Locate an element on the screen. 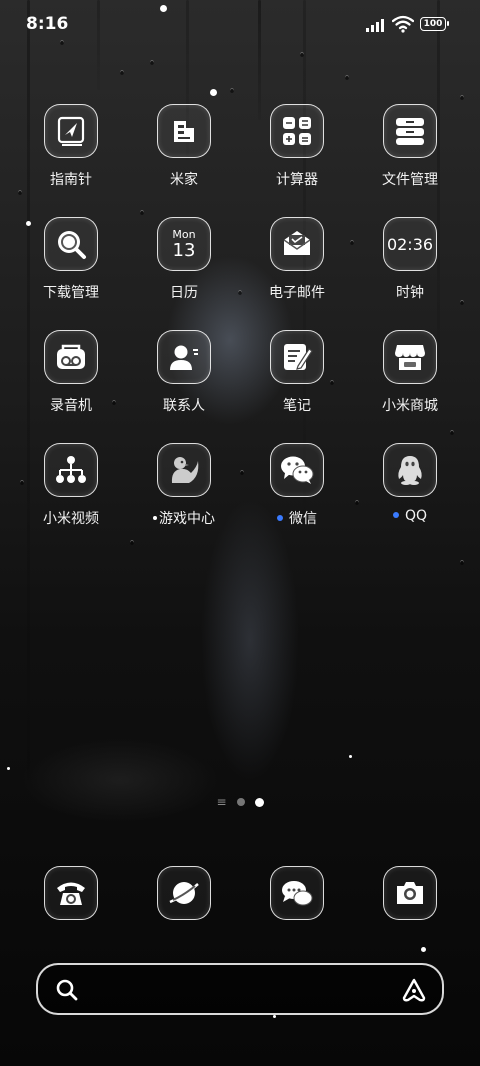  game-center-icon is located at coordinates (184, 470).